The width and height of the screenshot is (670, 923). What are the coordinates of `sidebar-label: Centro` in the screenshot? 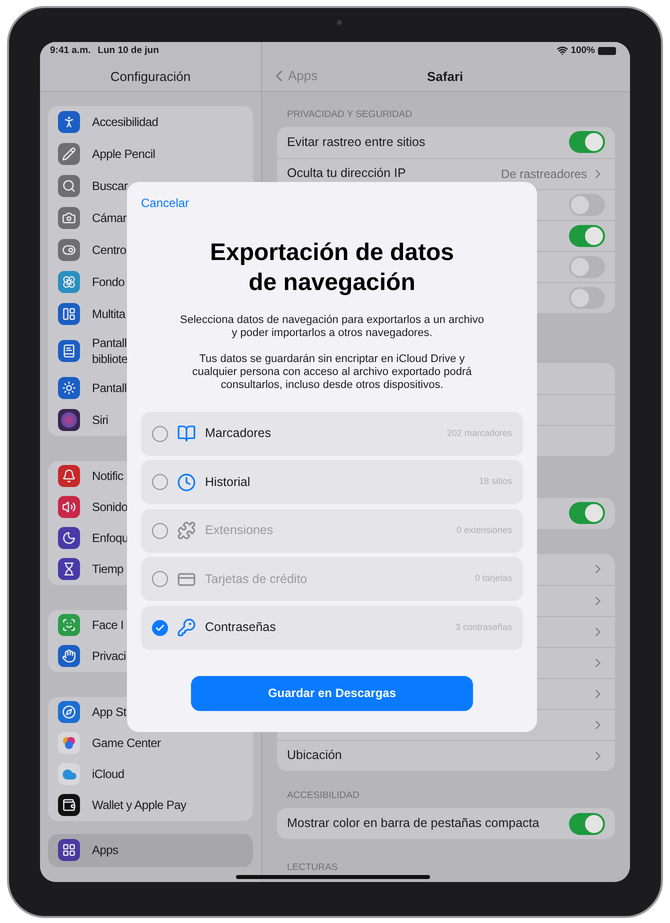 It's located at (109, 250).